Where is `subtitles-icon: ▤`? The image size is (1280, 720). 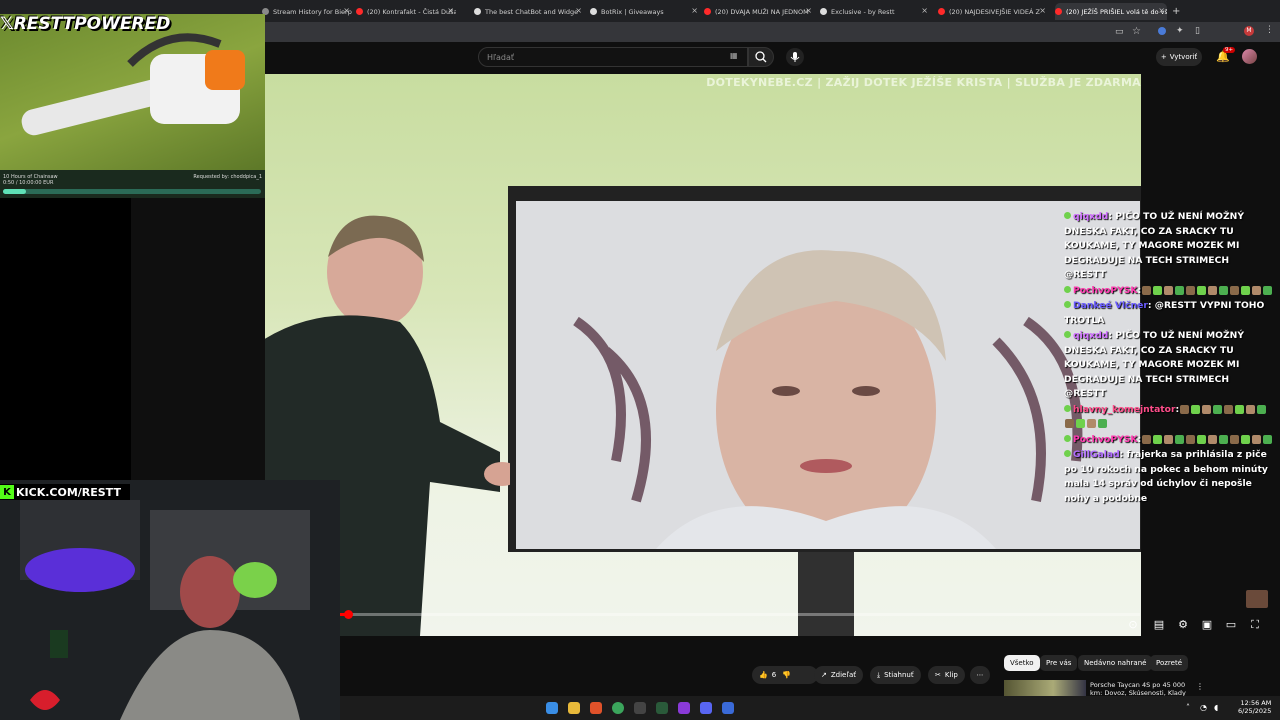
subtitles-icon: ▤ is located at coordinates (1159, 625).